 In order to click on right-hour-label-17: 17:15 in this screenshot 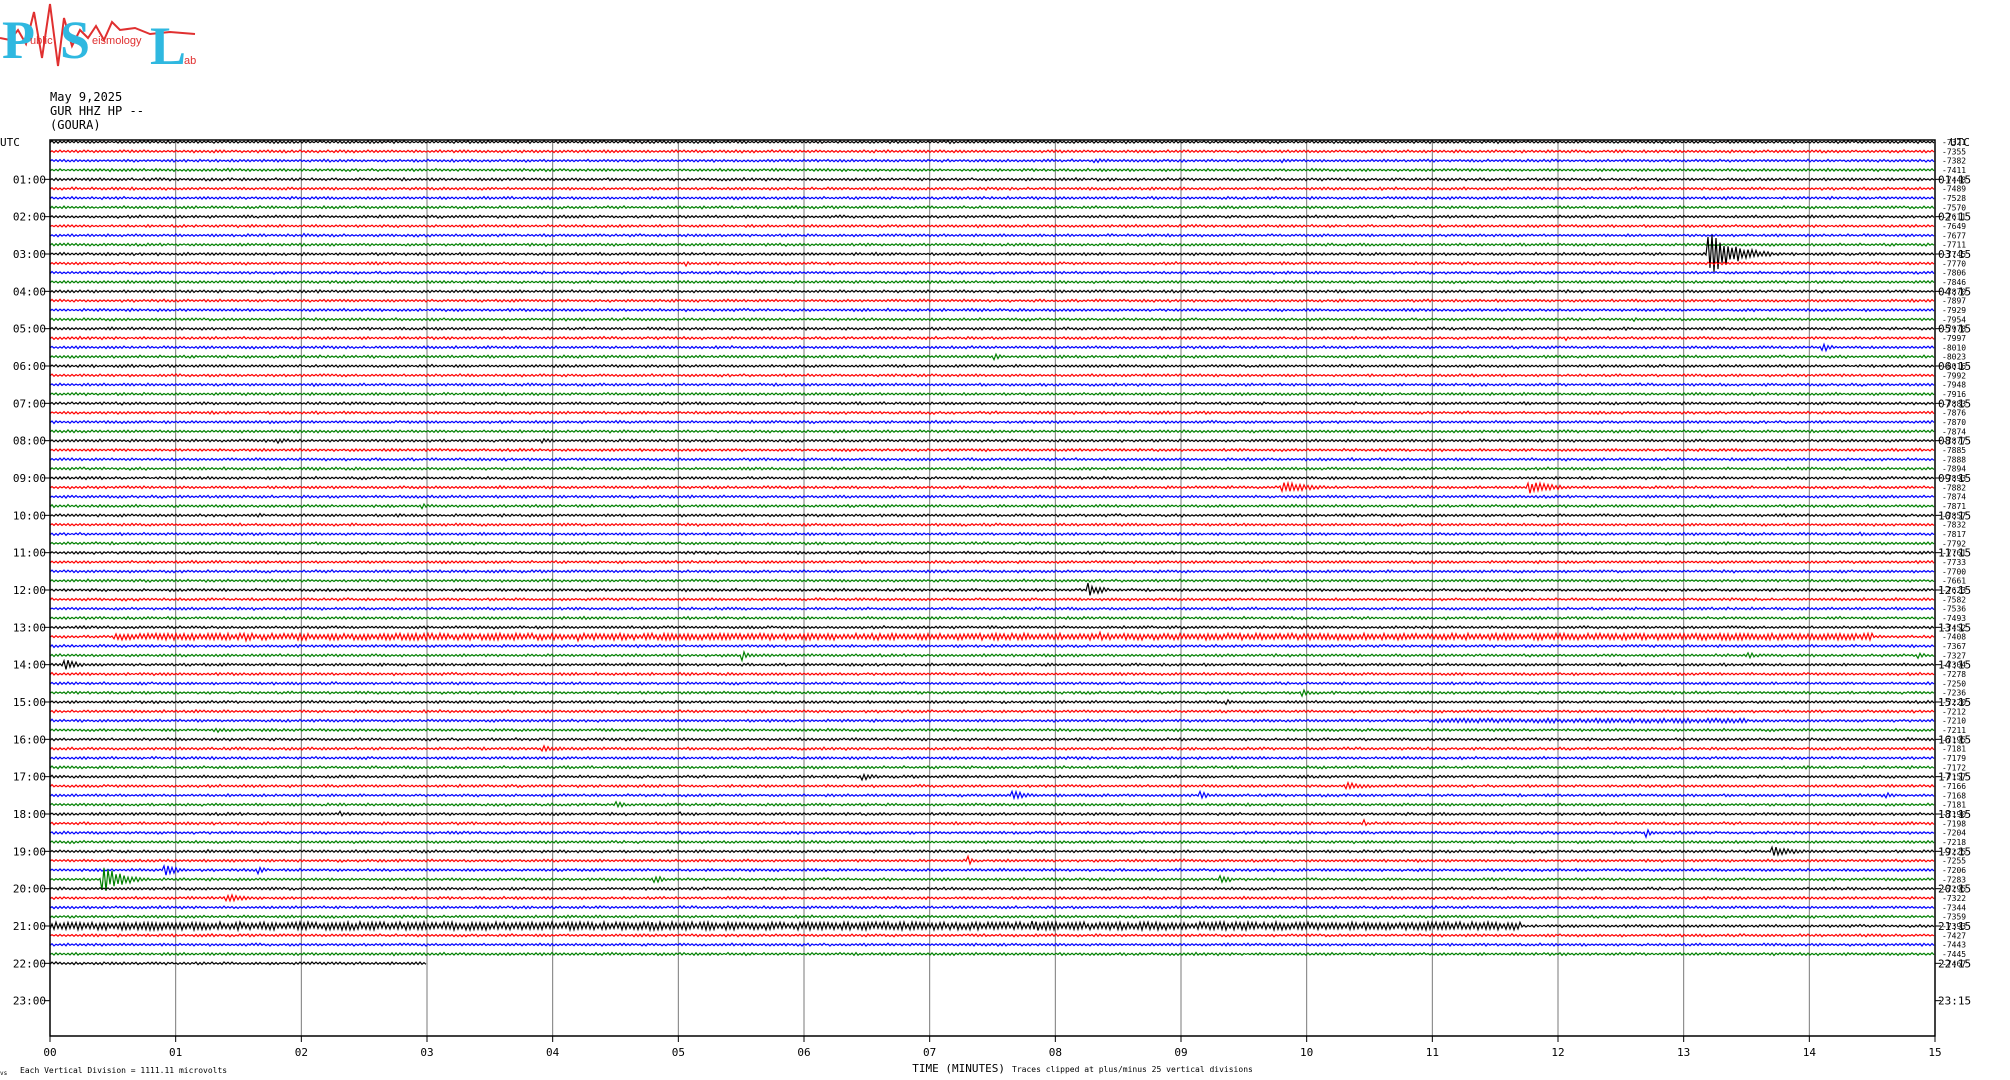, I will do `click(1954, 777)`.